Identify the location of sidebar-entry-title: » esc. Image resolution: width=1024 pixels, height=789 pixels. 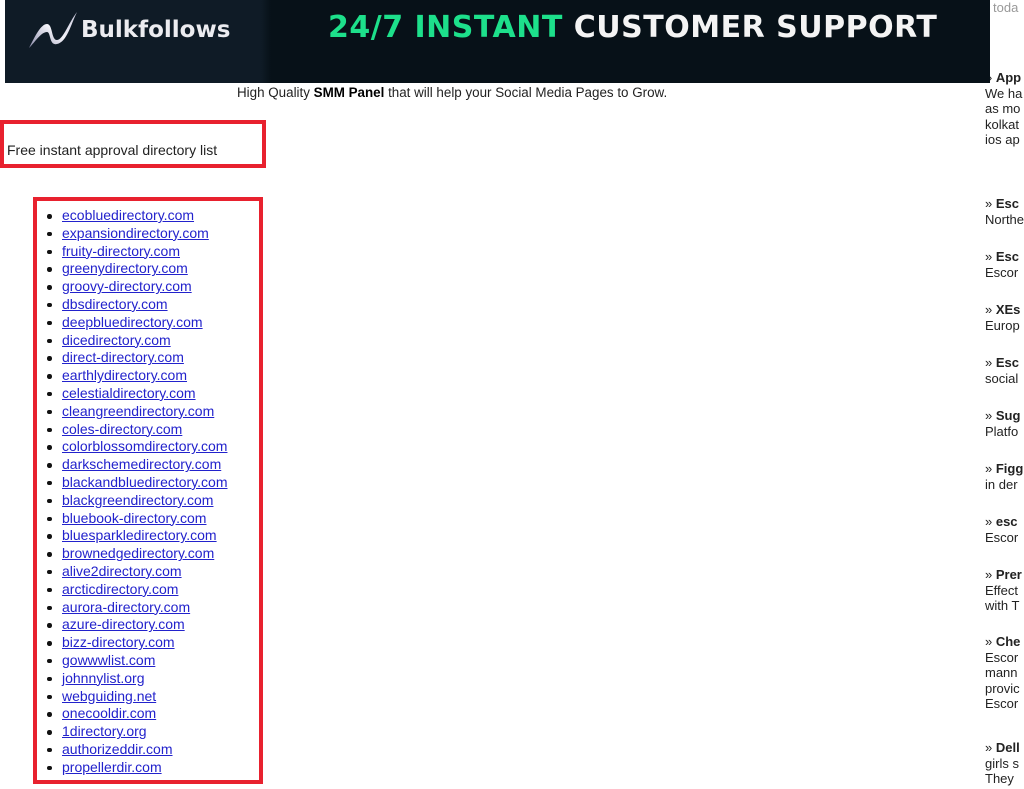
(1001, 522).